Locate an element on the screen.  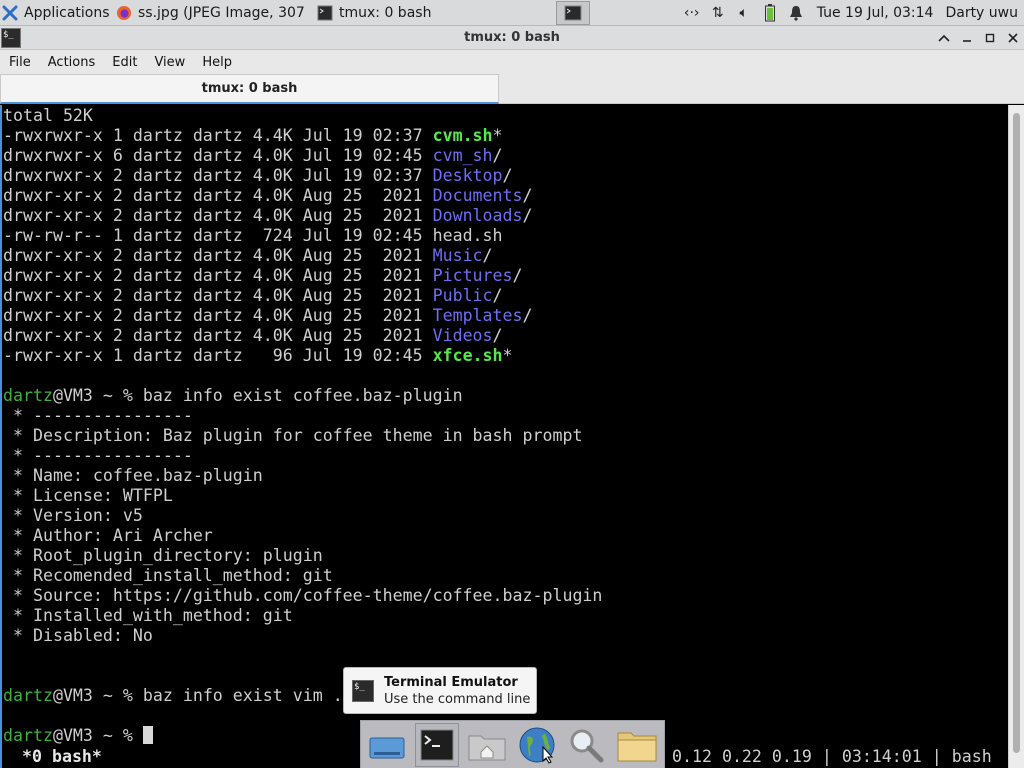
battery-icon is located at coordinates (770, 13).